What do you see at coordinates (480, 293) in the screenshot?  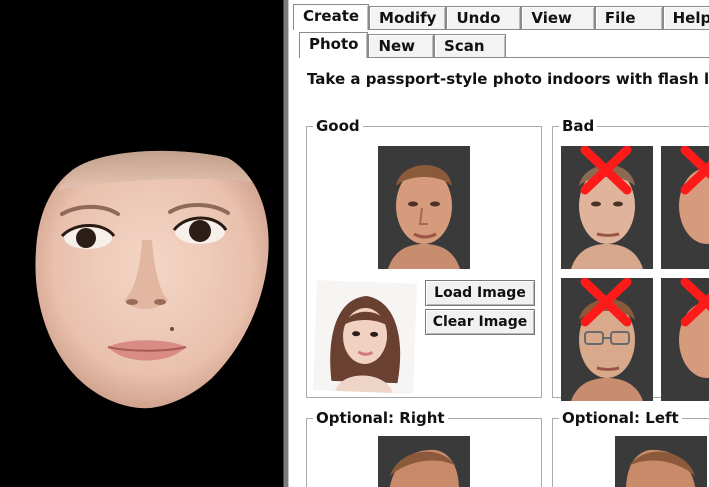 I see `load-image-button: Load Image` at bounding box center [480, 293].